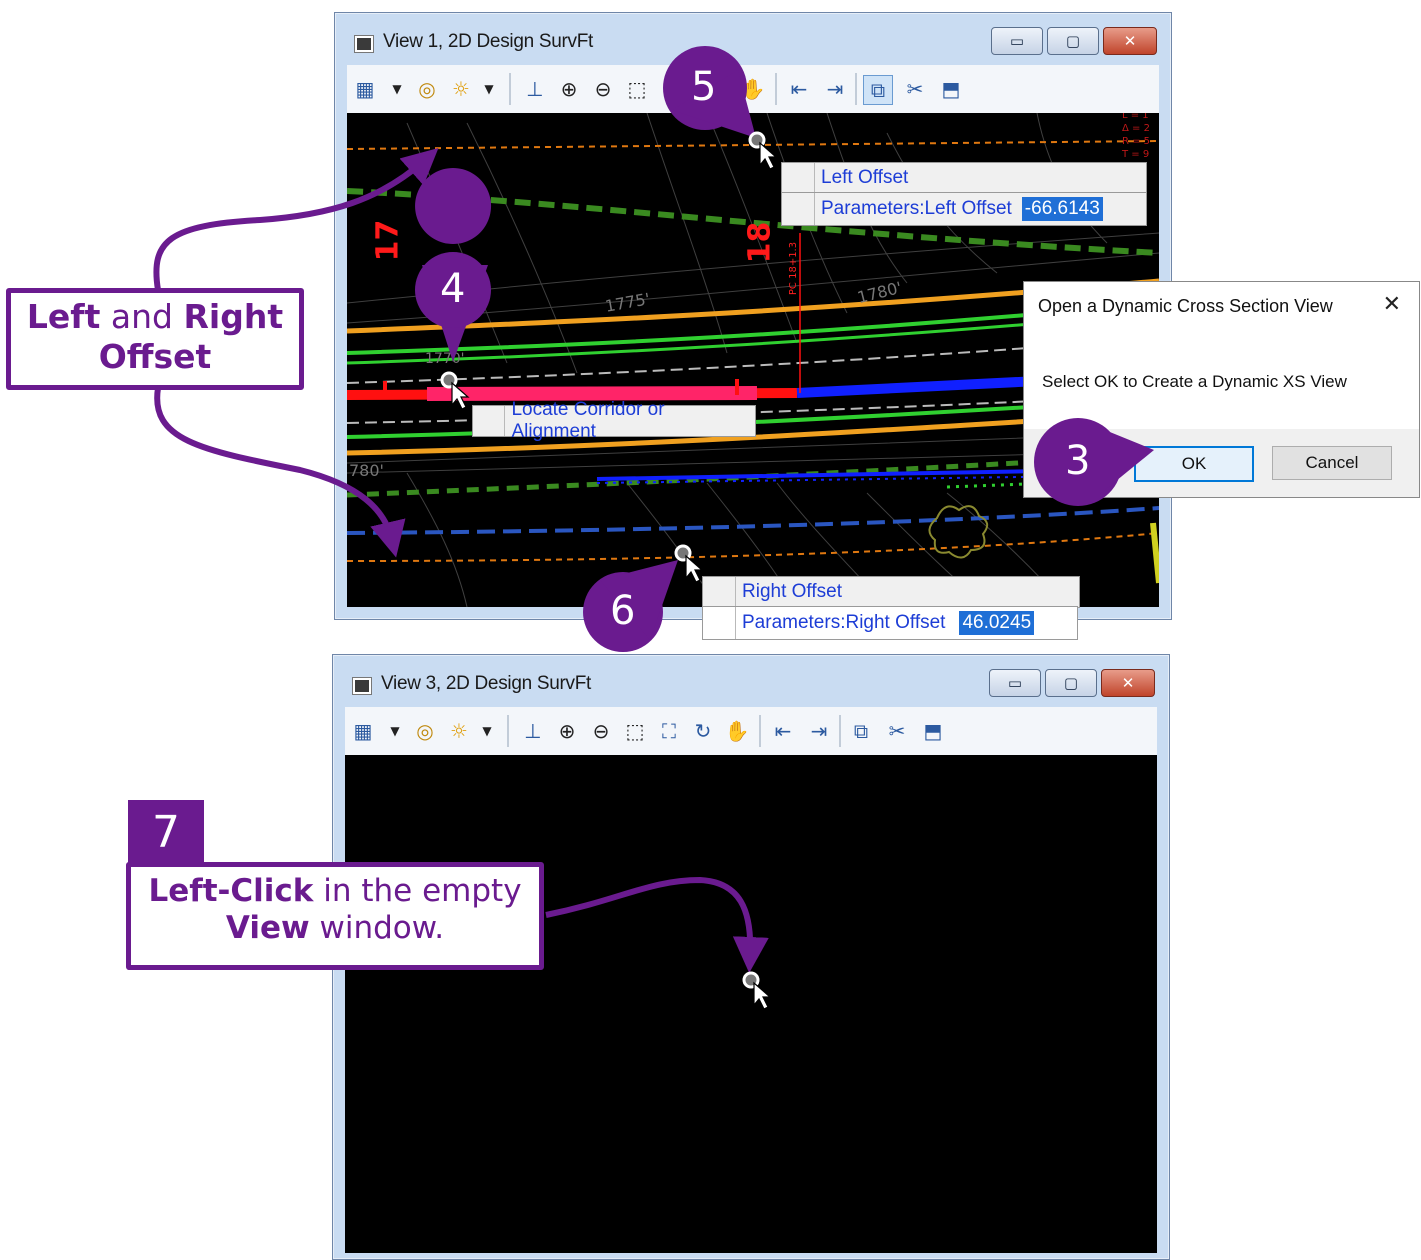  I want to click on svg-text: L = 1, so click(1135, 117).